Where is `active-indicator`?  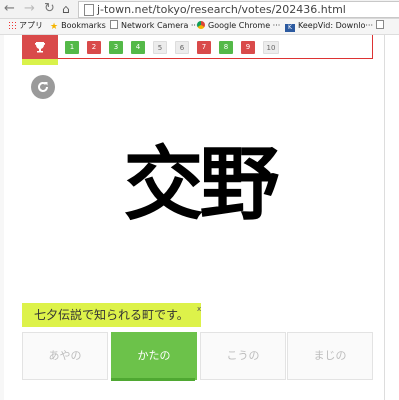
active-indicator is located at coordinates (40, 62).